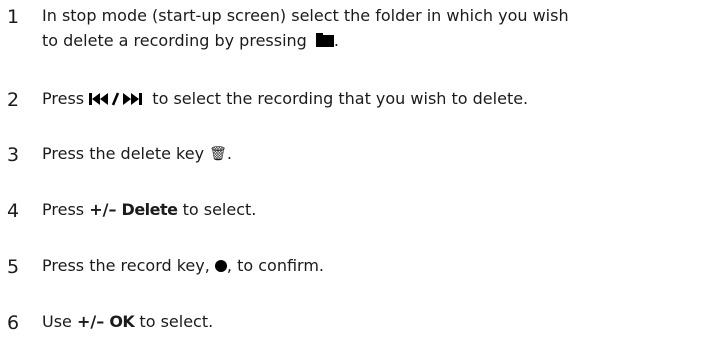 The width and height of the screenshot is (705, 351). What do you see at coordinates (13, 100) in the screenshot?
I see `step-number: 2` at bounding box center [13, 100].